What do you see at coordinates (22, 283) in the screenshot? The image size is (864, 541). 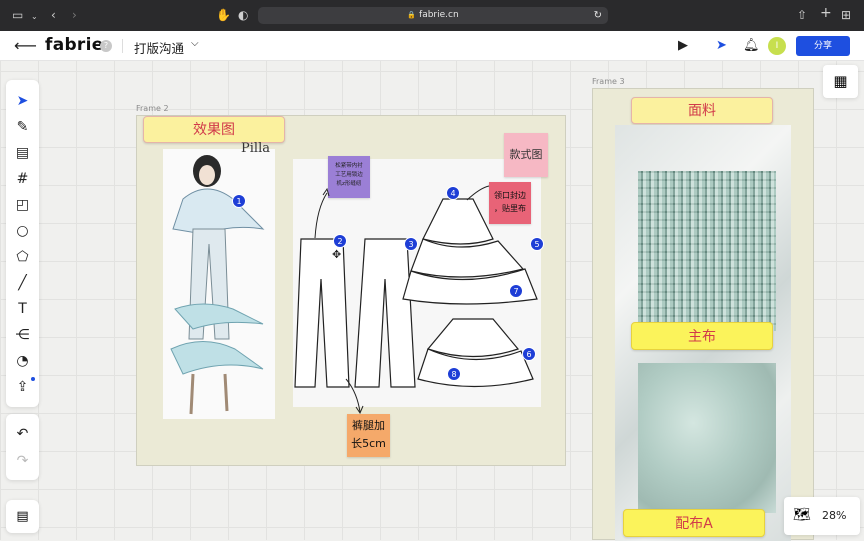 I see `line-tool-icon: ╱` at bounding box center [22, 283].